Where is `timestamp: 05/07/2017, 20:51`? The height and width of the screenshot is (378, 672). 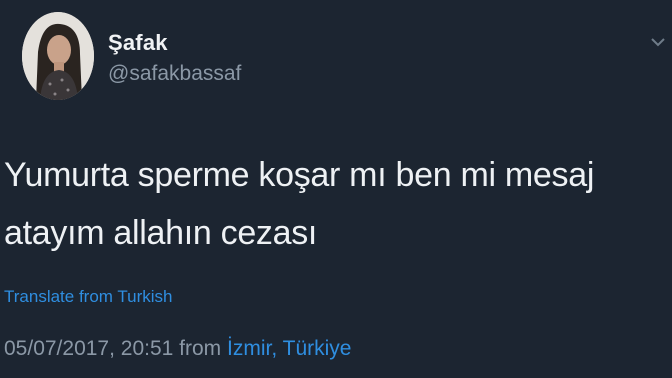
timestamp: 05/07/2017, 20:51 is located at coordinates (89, 348).